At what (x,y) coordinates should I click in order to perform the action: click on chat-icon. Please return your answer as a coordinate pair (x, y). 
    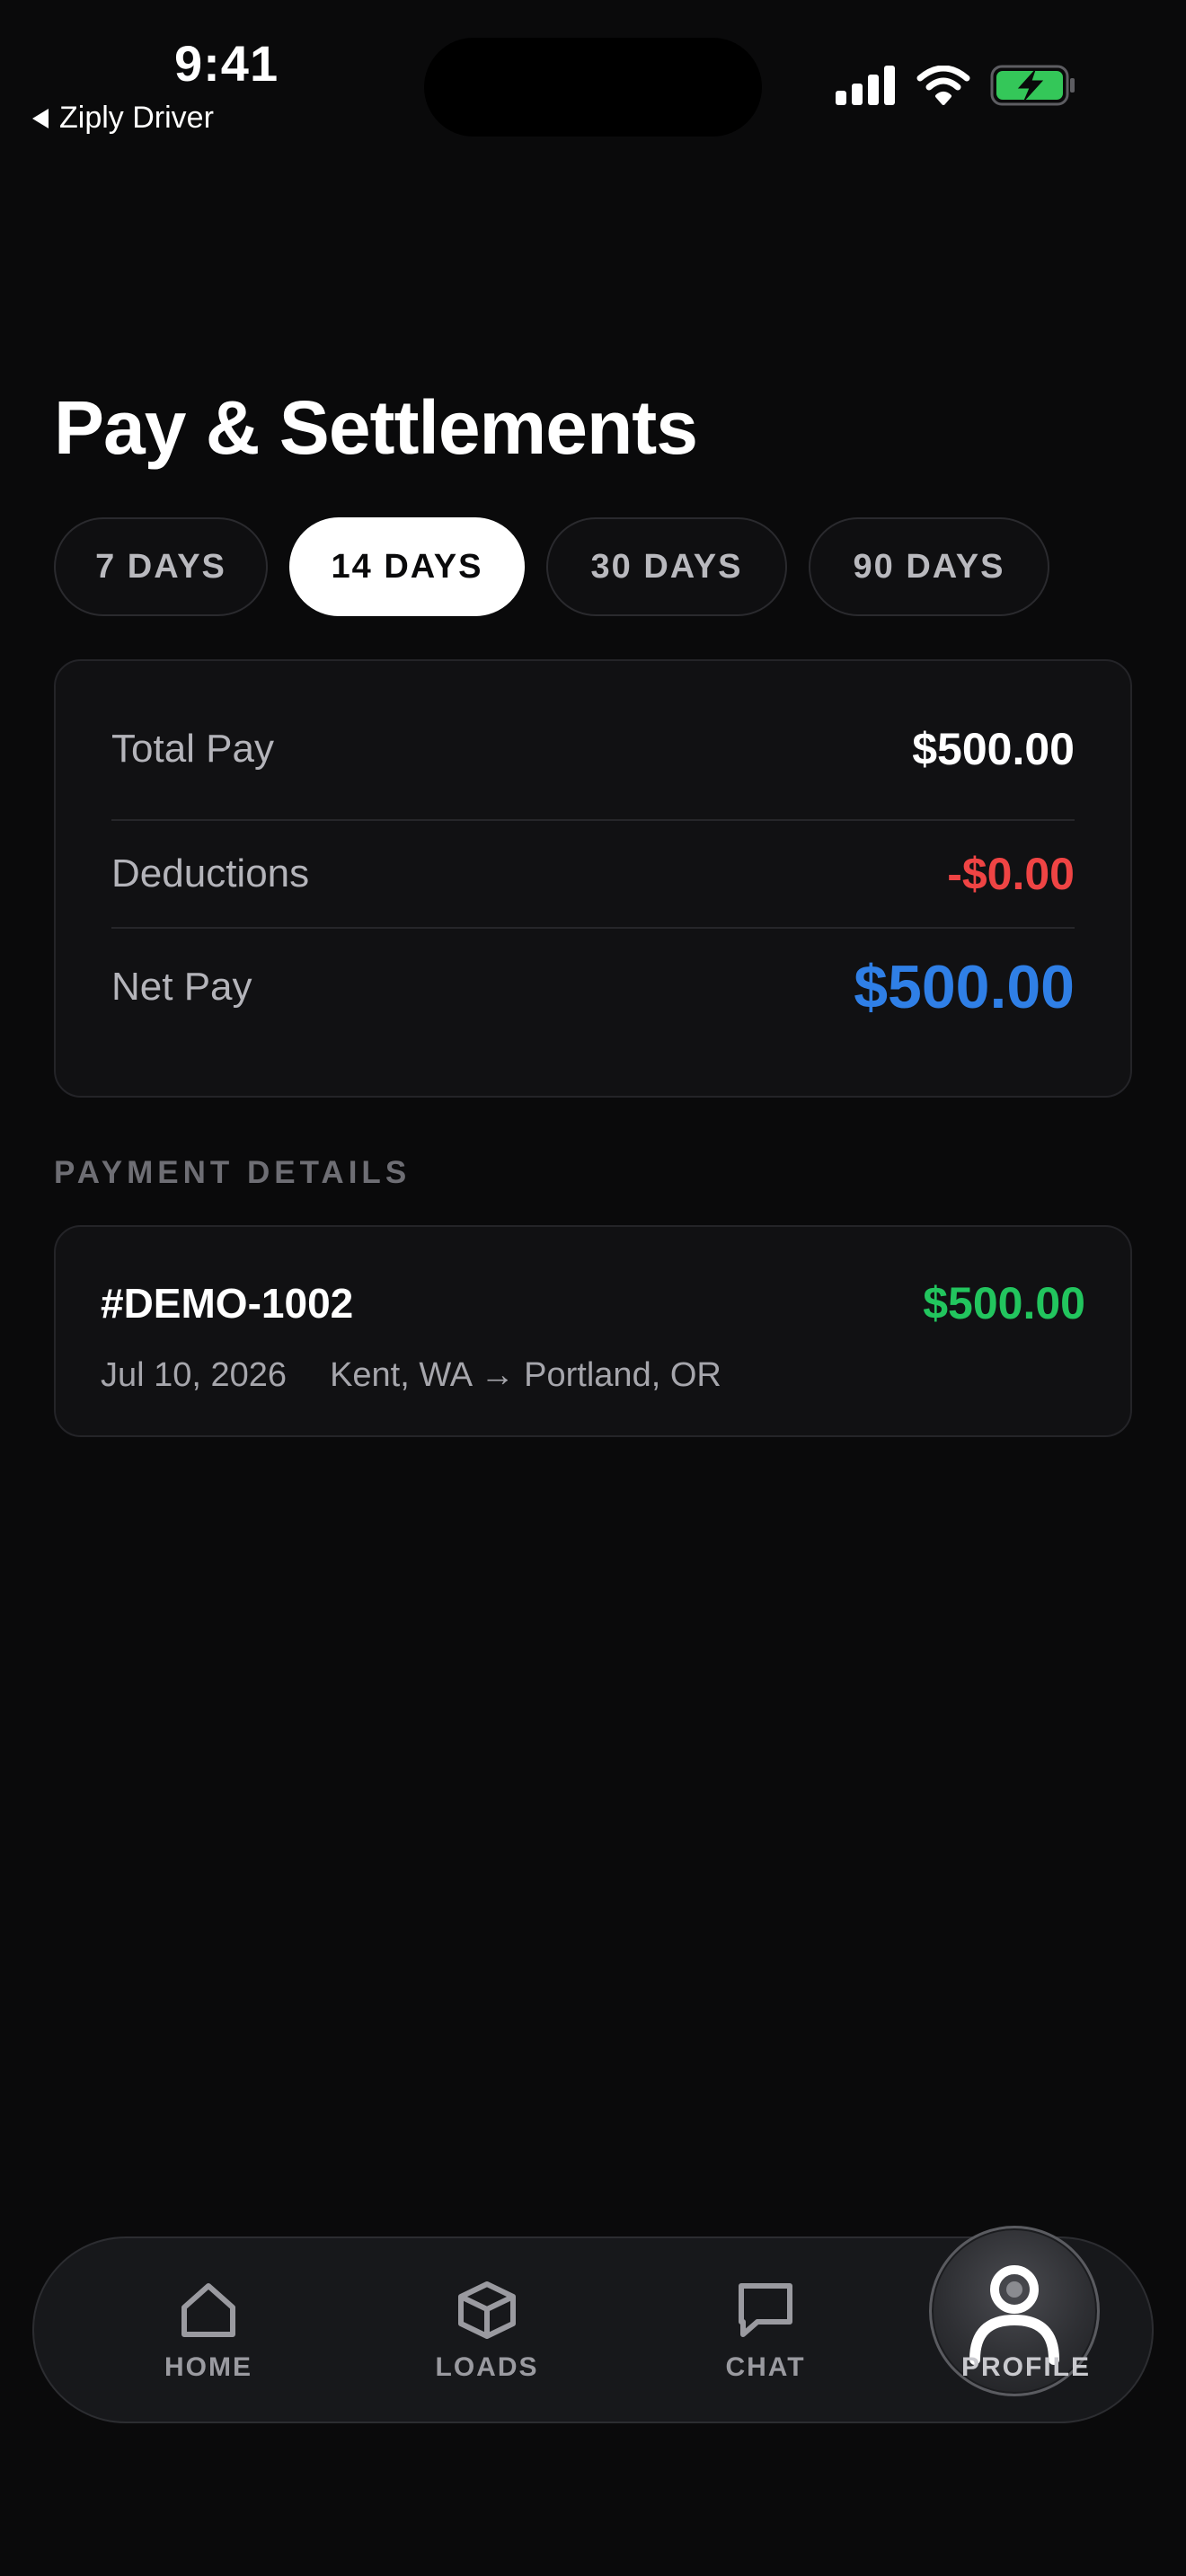
    Looking at the image, I should click on (765, 2310).